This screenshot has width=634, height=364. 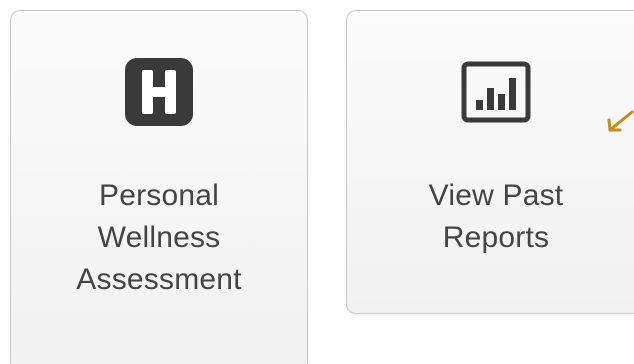 I want to click on pointer-arrow-icon, so click(x=620, y=121).